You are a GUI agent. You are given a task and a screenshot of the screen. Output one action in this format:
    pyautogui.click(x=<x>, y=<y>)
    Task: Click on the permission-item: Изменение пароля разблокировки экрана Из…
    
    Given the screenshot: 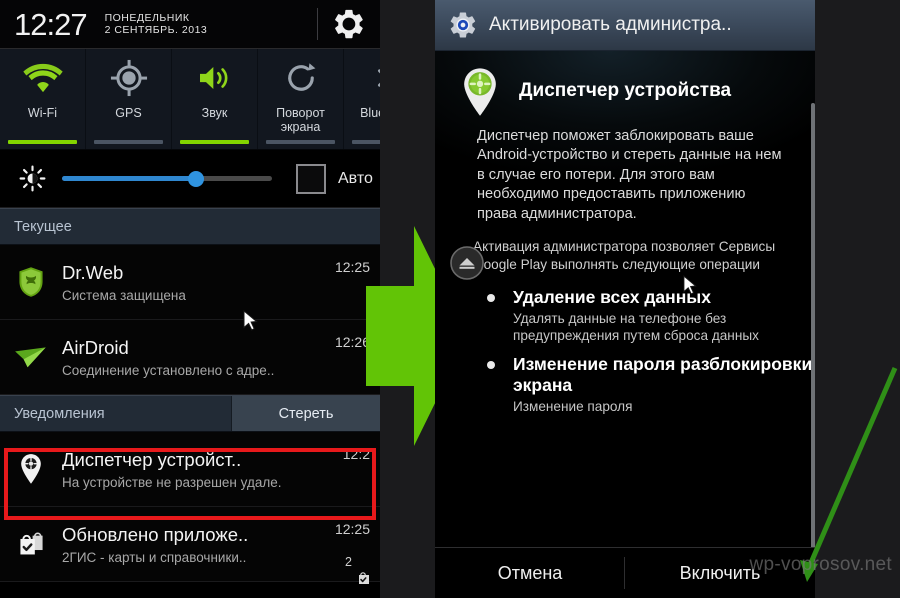 What is the action you would take?
    pyautogui.click(x=625, y=384)
    